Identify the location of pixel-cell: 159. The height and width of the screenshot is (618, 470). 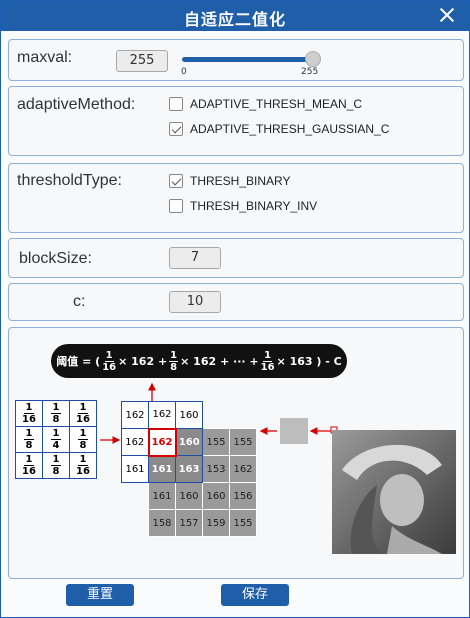
(216, 523).